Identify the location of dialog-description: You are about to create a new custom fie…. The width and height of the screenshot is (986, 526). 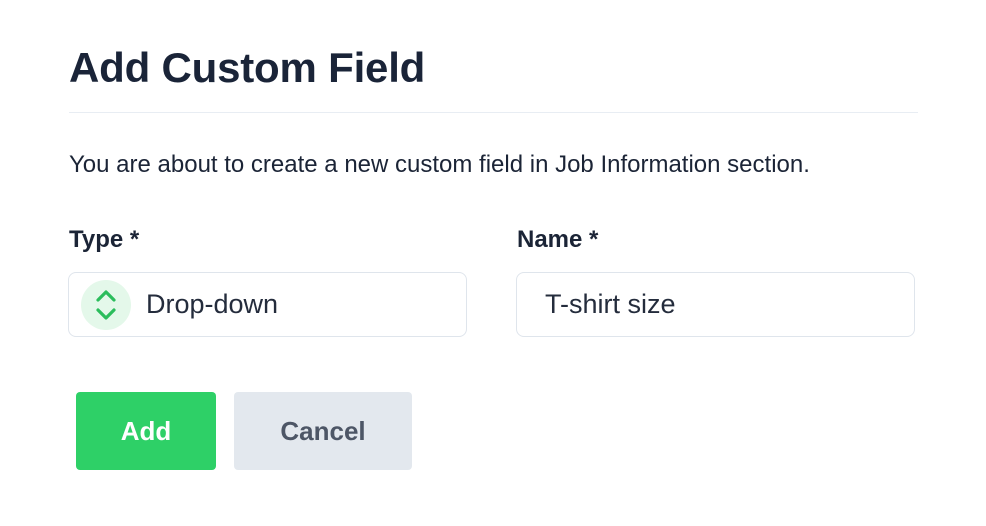
(439, 164).